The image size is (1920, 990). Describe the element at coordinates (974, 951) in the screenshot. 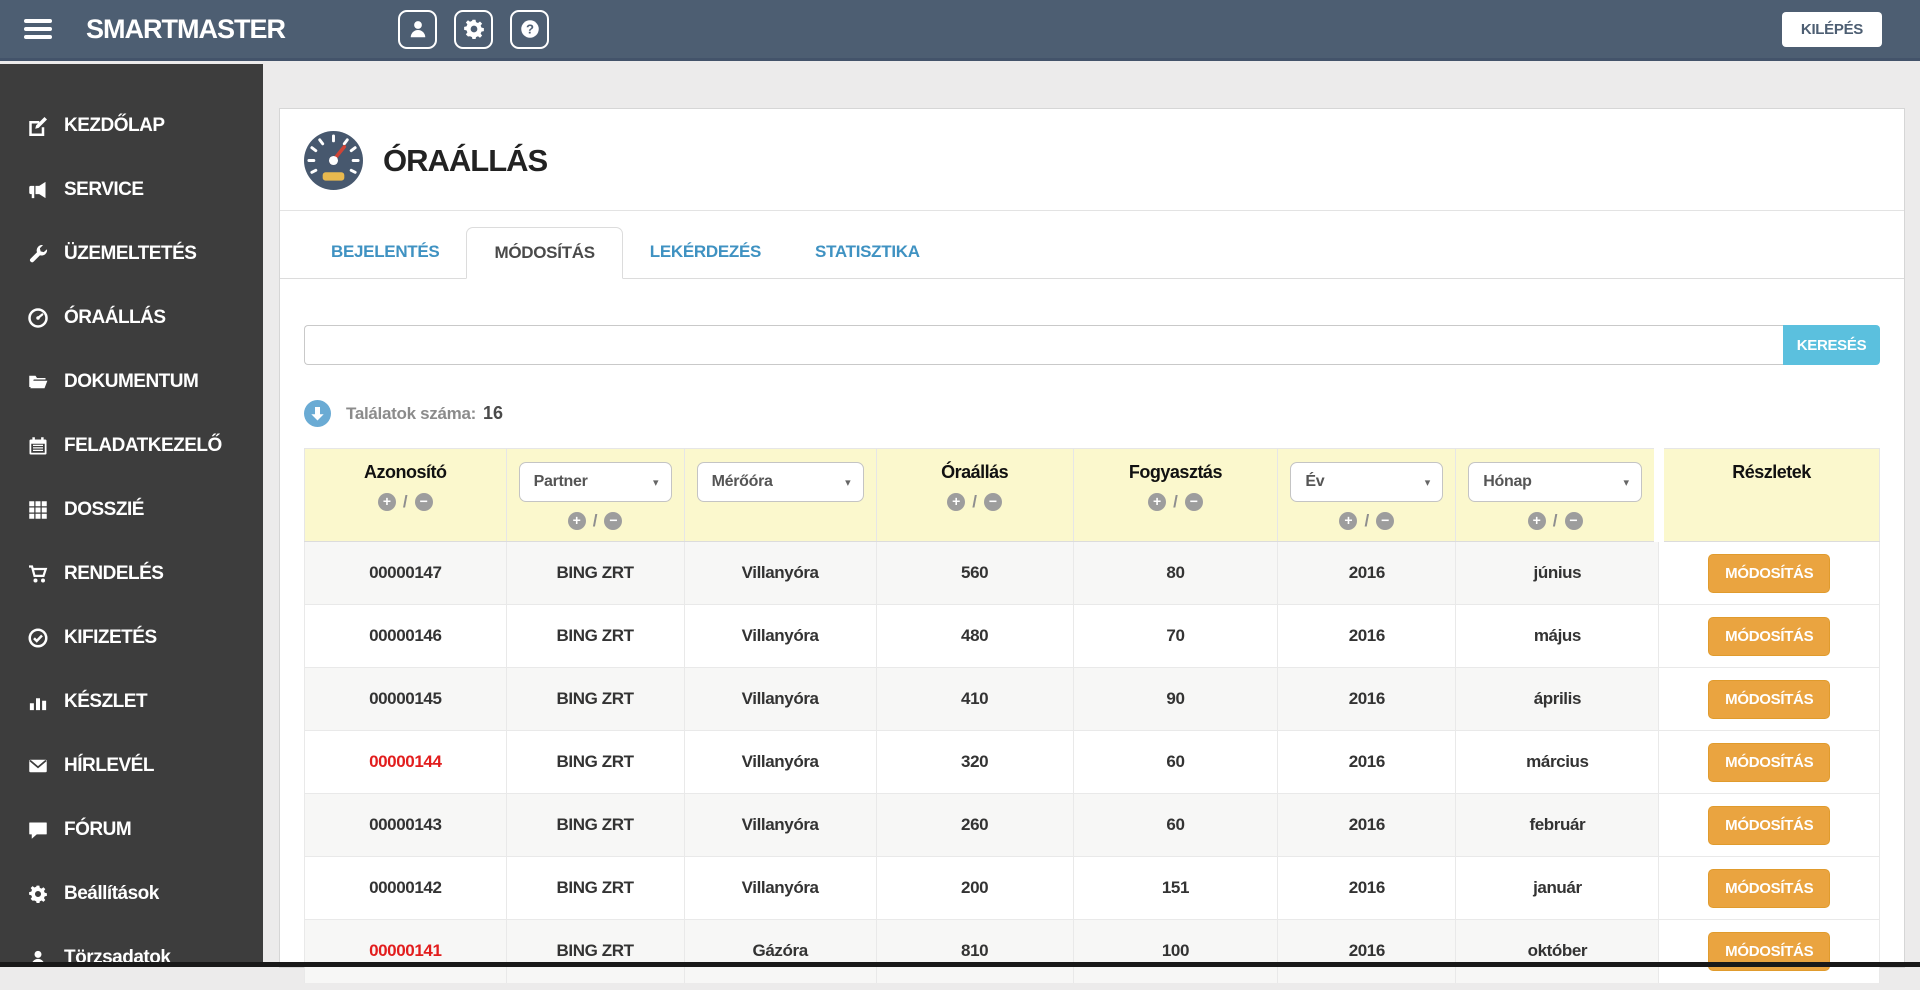

I see `cell-reading: 810` at that location.